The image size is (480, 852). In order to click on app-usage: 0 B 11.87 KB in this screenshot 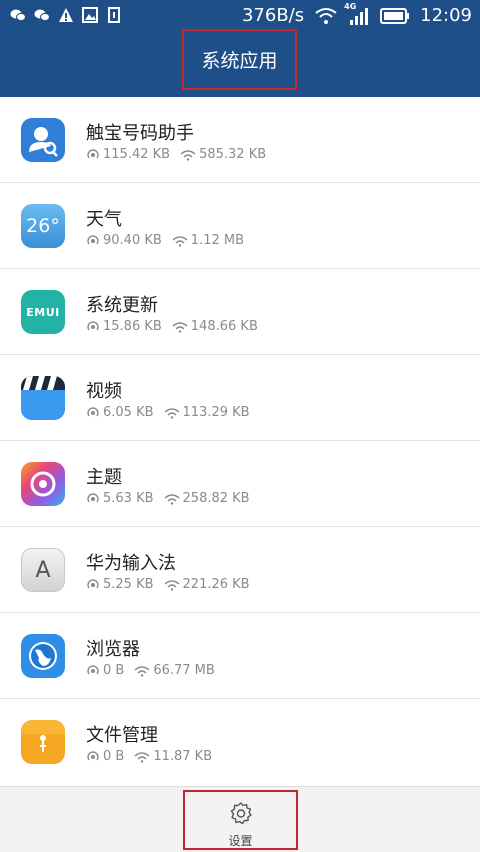, I will do `click(154, 756)`.